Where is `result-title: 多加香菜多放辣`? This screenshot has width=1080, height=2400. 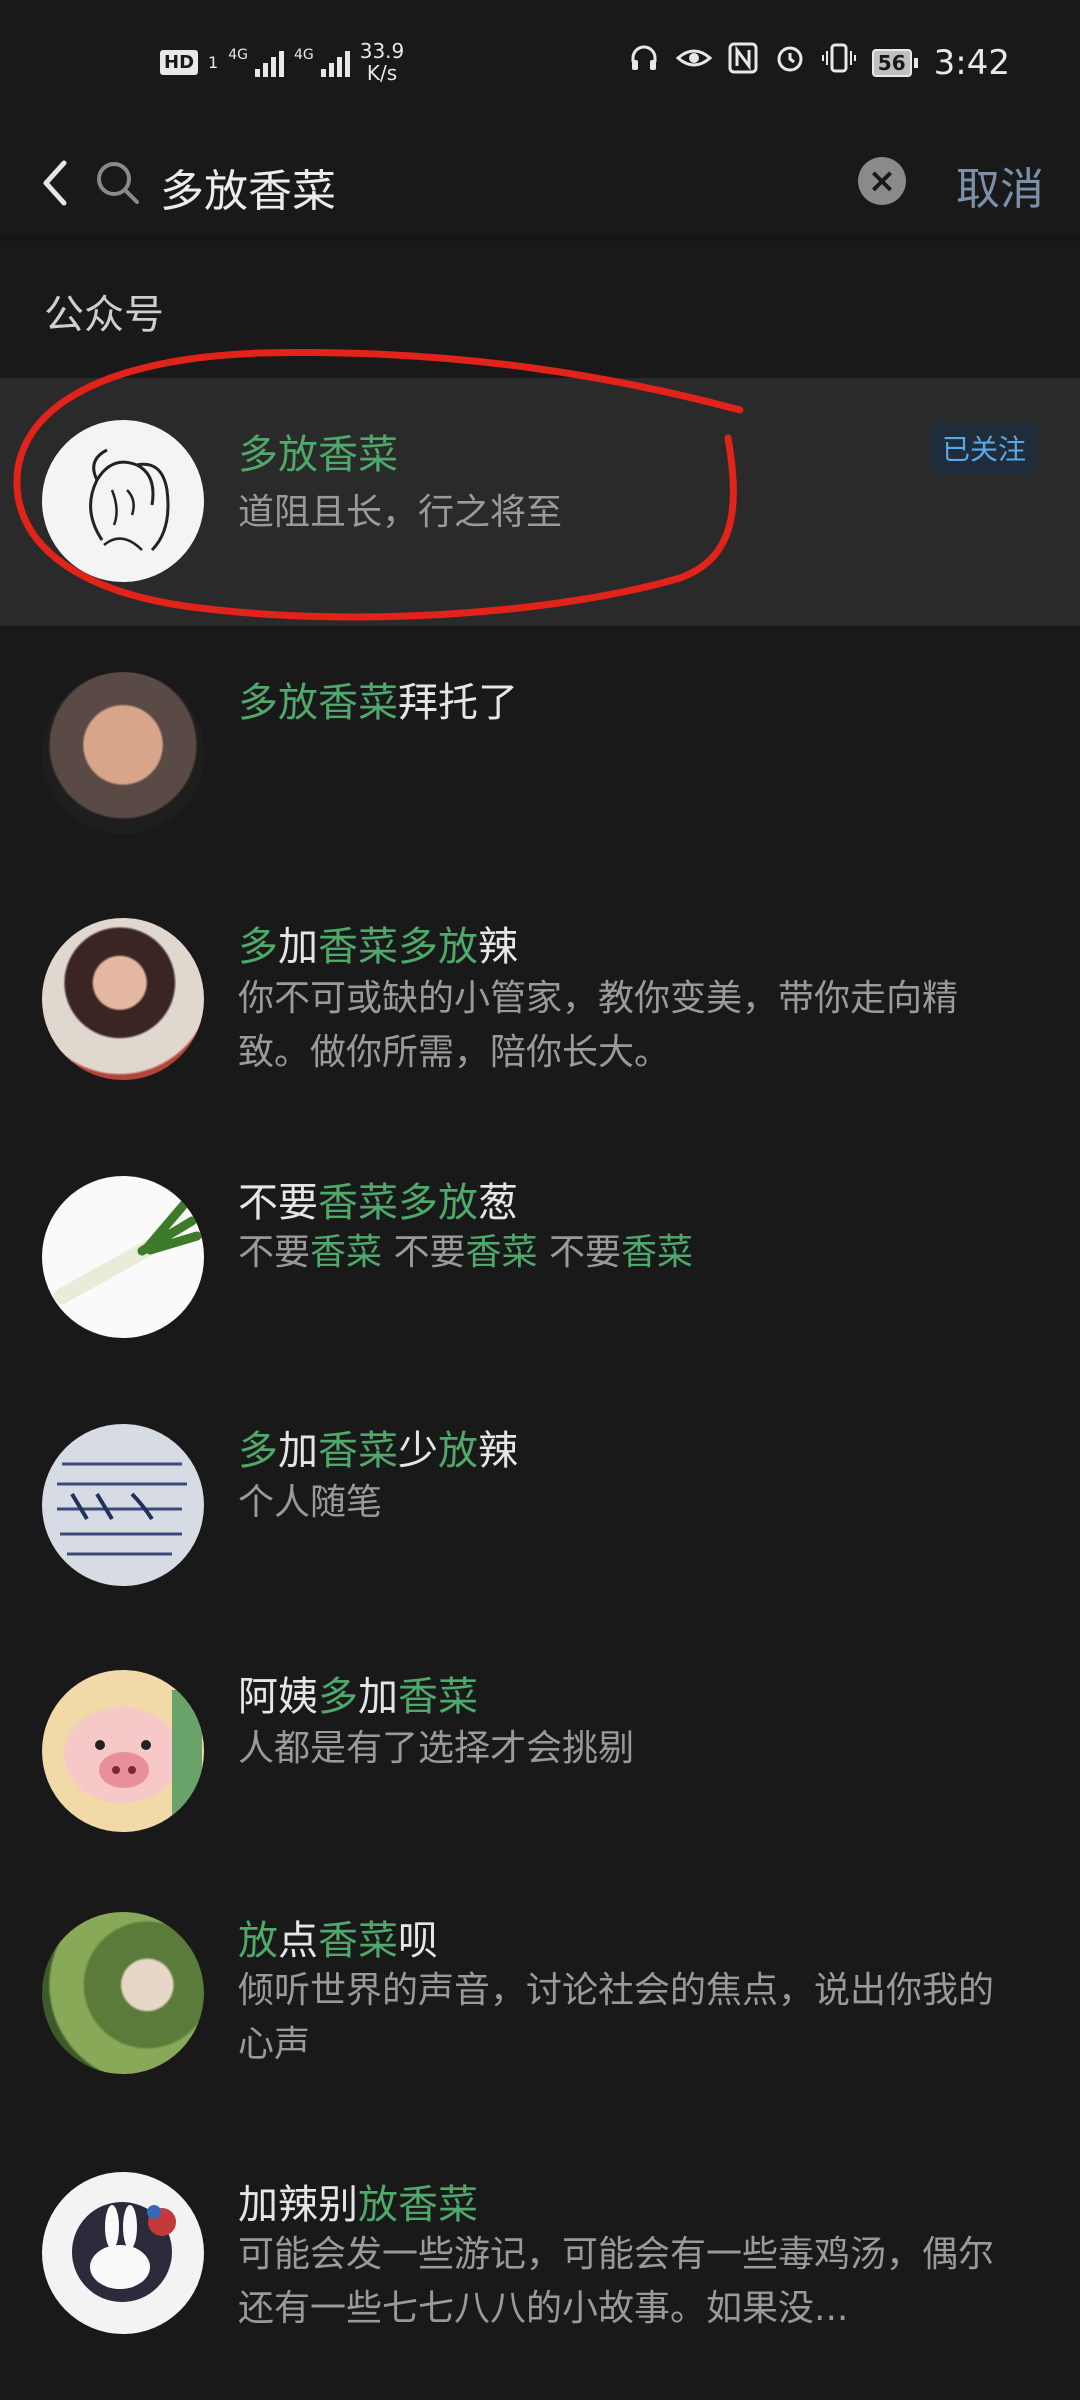
result-title: 多加香菜多放辣 is located at coordinates (378, 943).